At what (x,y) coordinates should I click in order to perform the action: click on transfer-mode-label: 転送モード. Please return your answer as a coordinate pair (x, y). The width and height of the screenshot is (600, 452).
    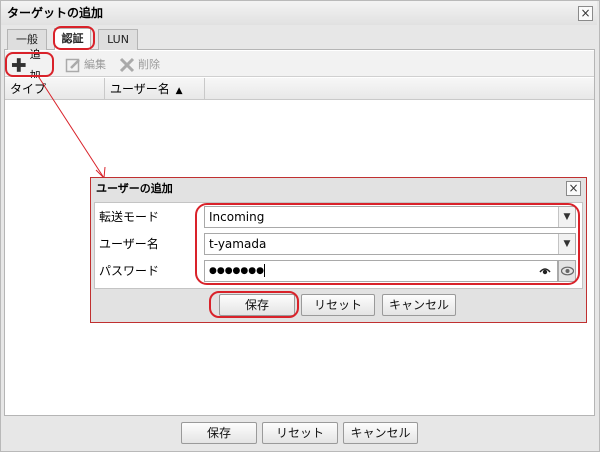
    Looking at the image, I should click on (129, 217).